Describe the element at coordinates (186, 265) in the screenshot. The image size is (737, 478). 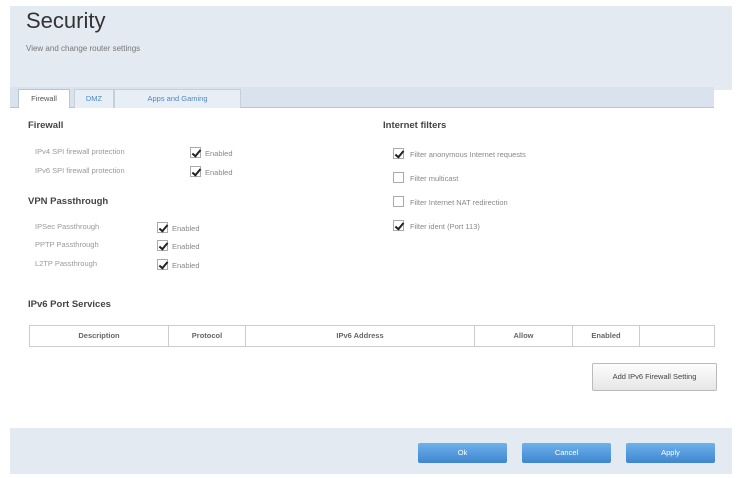
I see `l2tp-enabled-label: Enabled` at that location.